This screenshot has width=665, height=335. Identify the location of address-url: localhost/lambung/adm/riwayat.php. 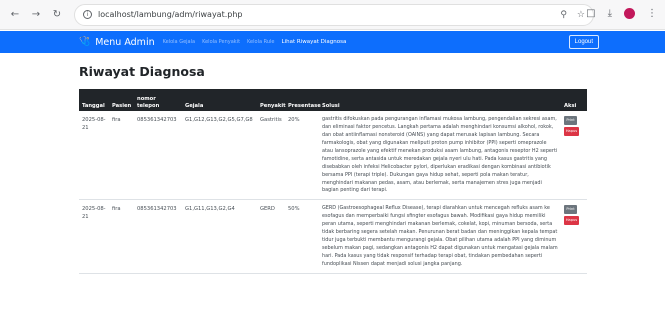
(170, 14).